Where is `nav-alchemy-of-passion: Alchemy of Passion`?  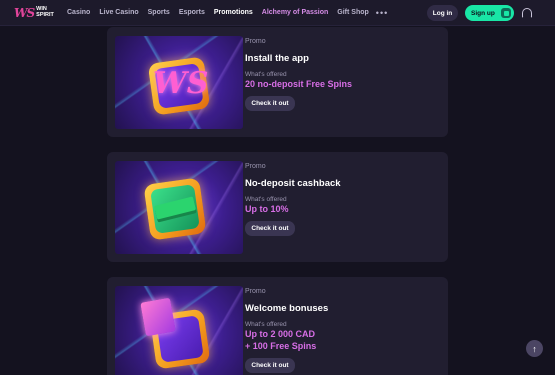
nav-alchemy-of-passion: Alchemy of Passion is located at coordinates (295, 12).